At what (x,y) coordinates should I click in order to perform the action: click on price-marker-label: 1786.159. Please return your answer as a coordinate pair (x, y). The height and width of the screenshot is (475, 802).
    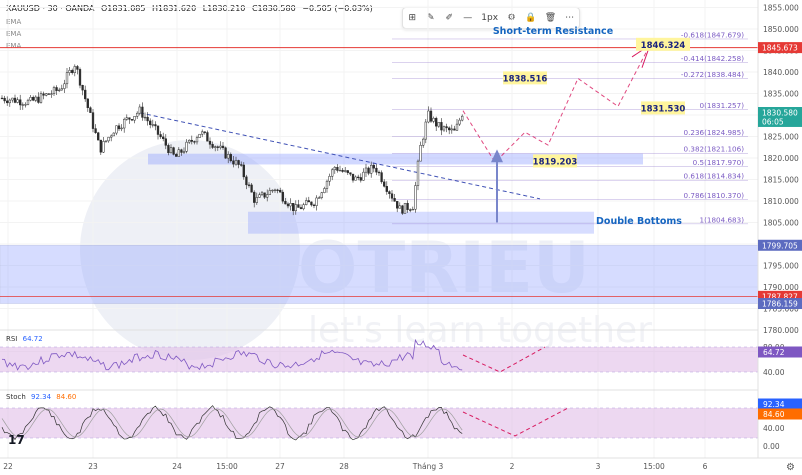
    Looking at the image, I should click on (780, 304).